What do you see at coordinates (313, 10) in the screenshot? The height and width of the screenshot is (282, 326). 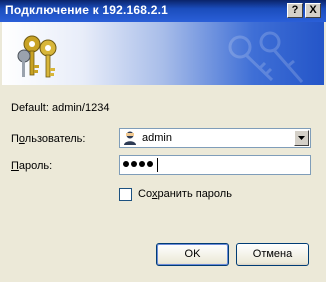 I see `close-button: X` at bounding box center [313, 10].